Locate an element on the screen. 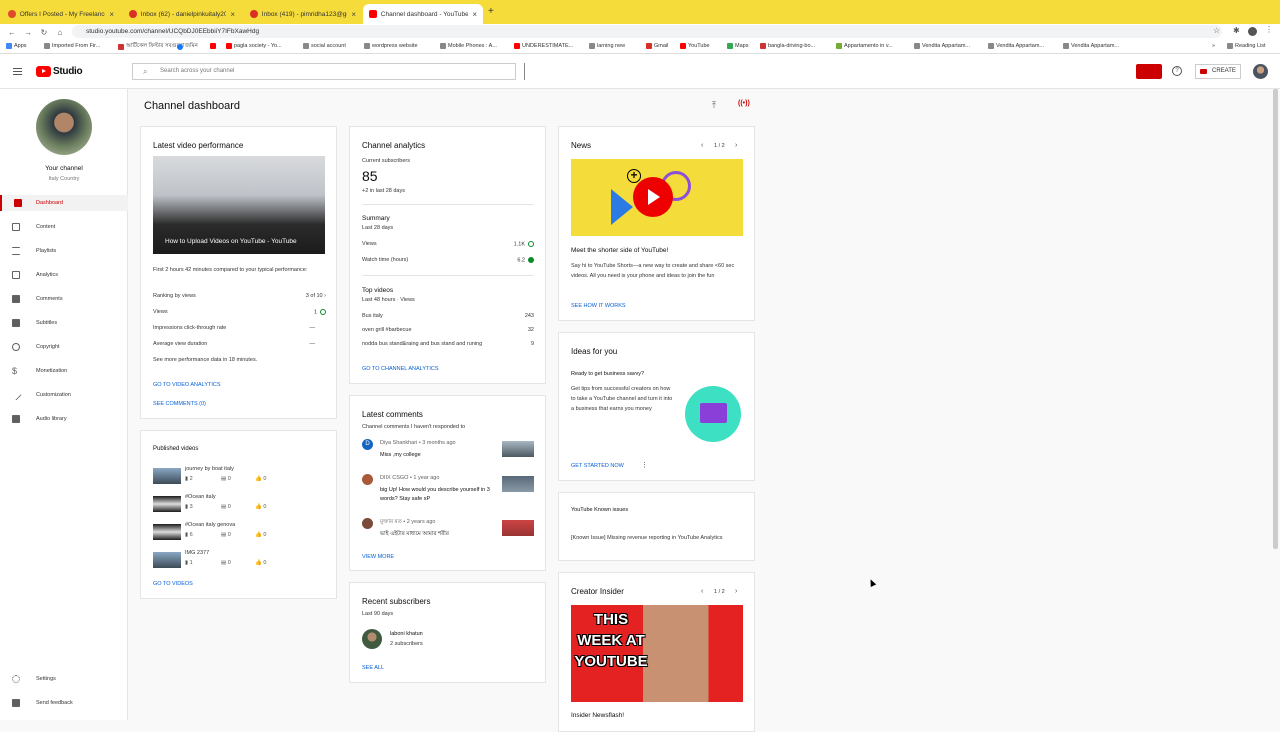 The height and width of the screenshot is (732, 1280). sidebar-item-customization: Customization is located at coordinates (64, 395).